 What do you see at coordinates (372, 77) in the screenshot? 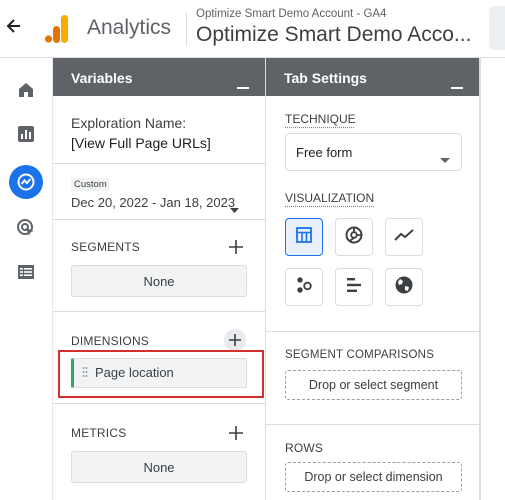
I see `tab-settings-header: Tab Settings` at bounding box center [372, 77].